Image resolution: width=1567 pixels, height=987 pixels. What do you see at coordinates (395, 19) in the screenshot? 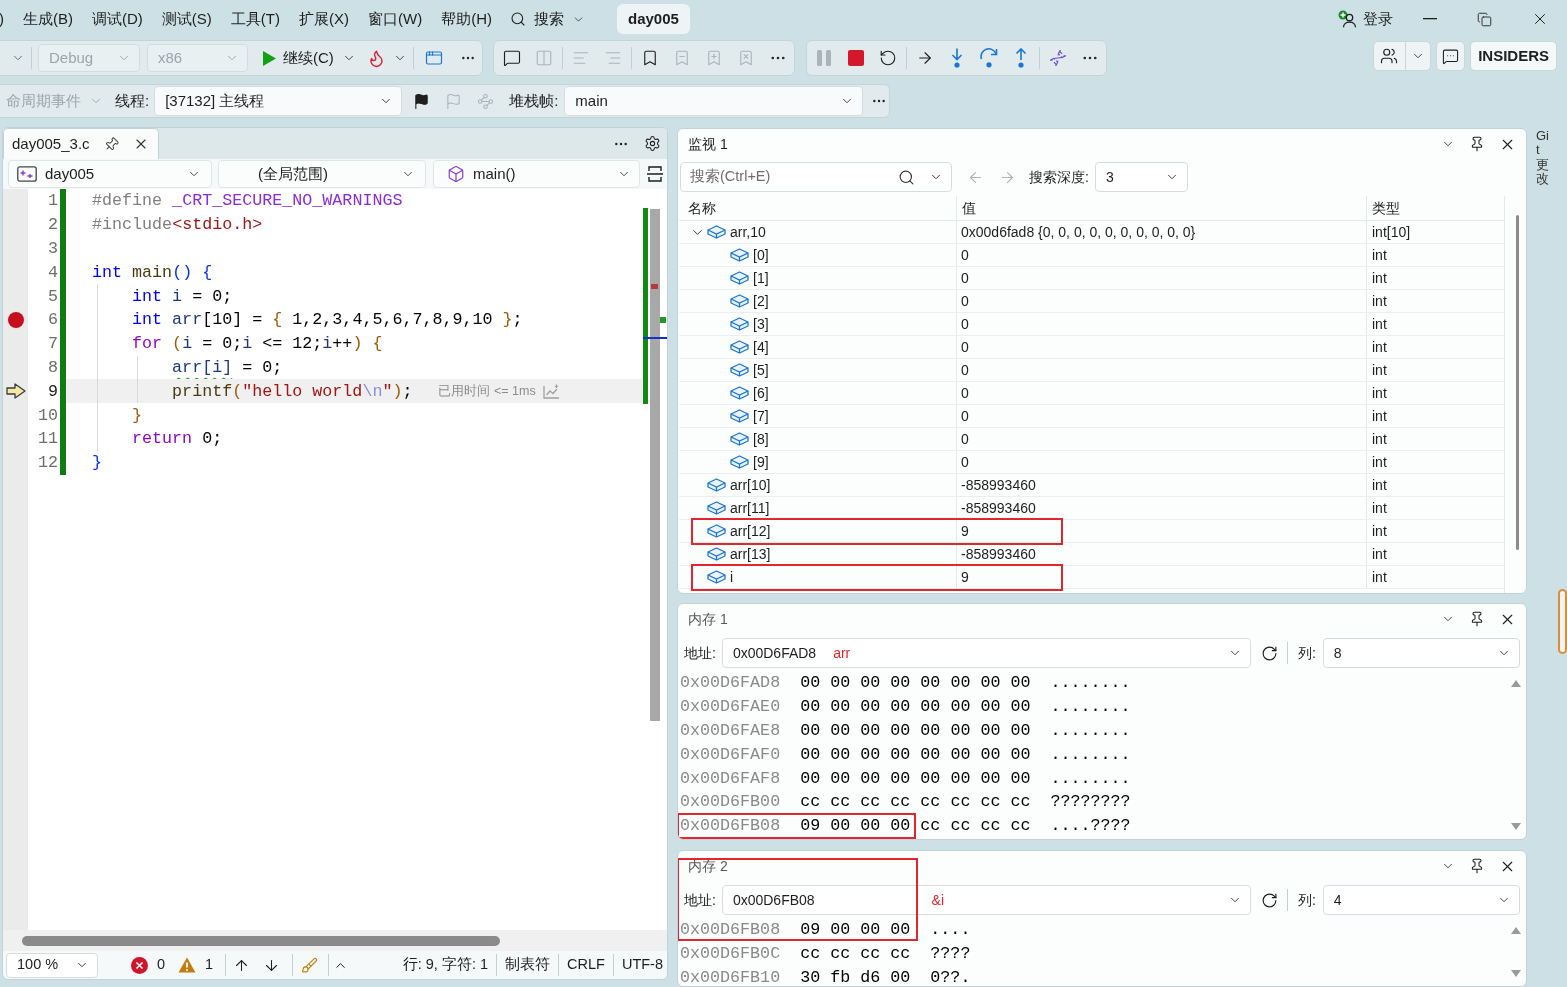
I see `menu-item: 窗口(W)` at bounding box center [395, 19].